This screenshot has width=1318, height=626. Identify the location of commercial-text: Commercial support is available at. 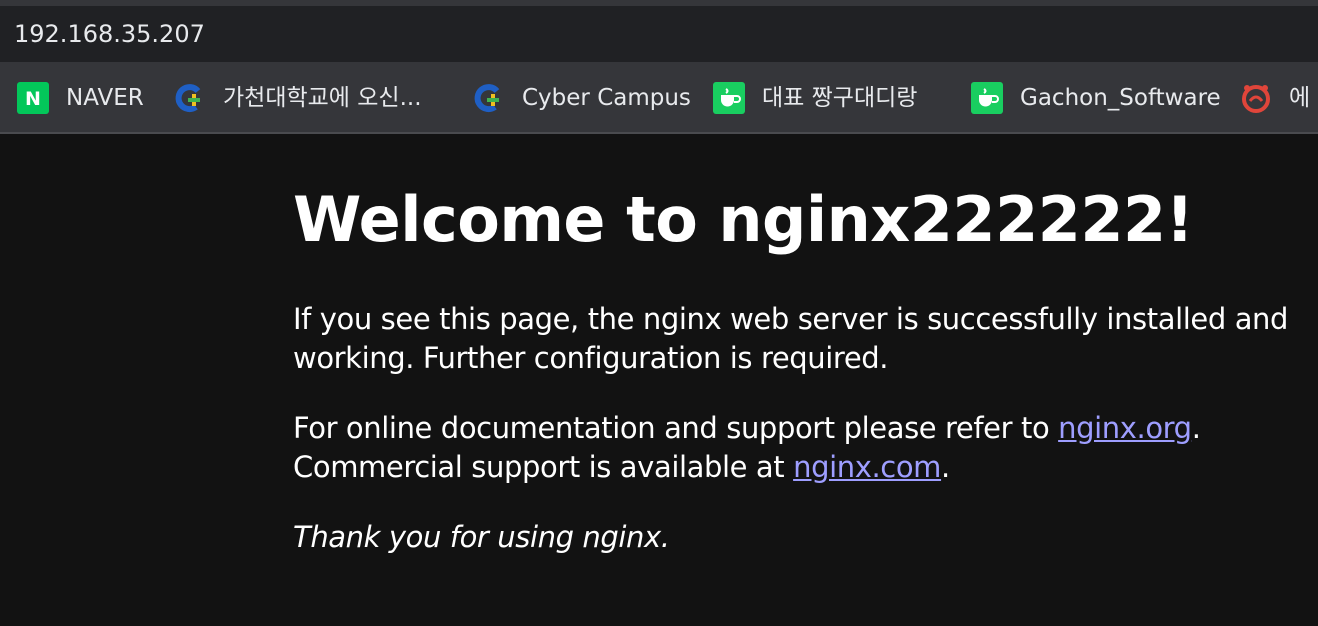
(543, 467).